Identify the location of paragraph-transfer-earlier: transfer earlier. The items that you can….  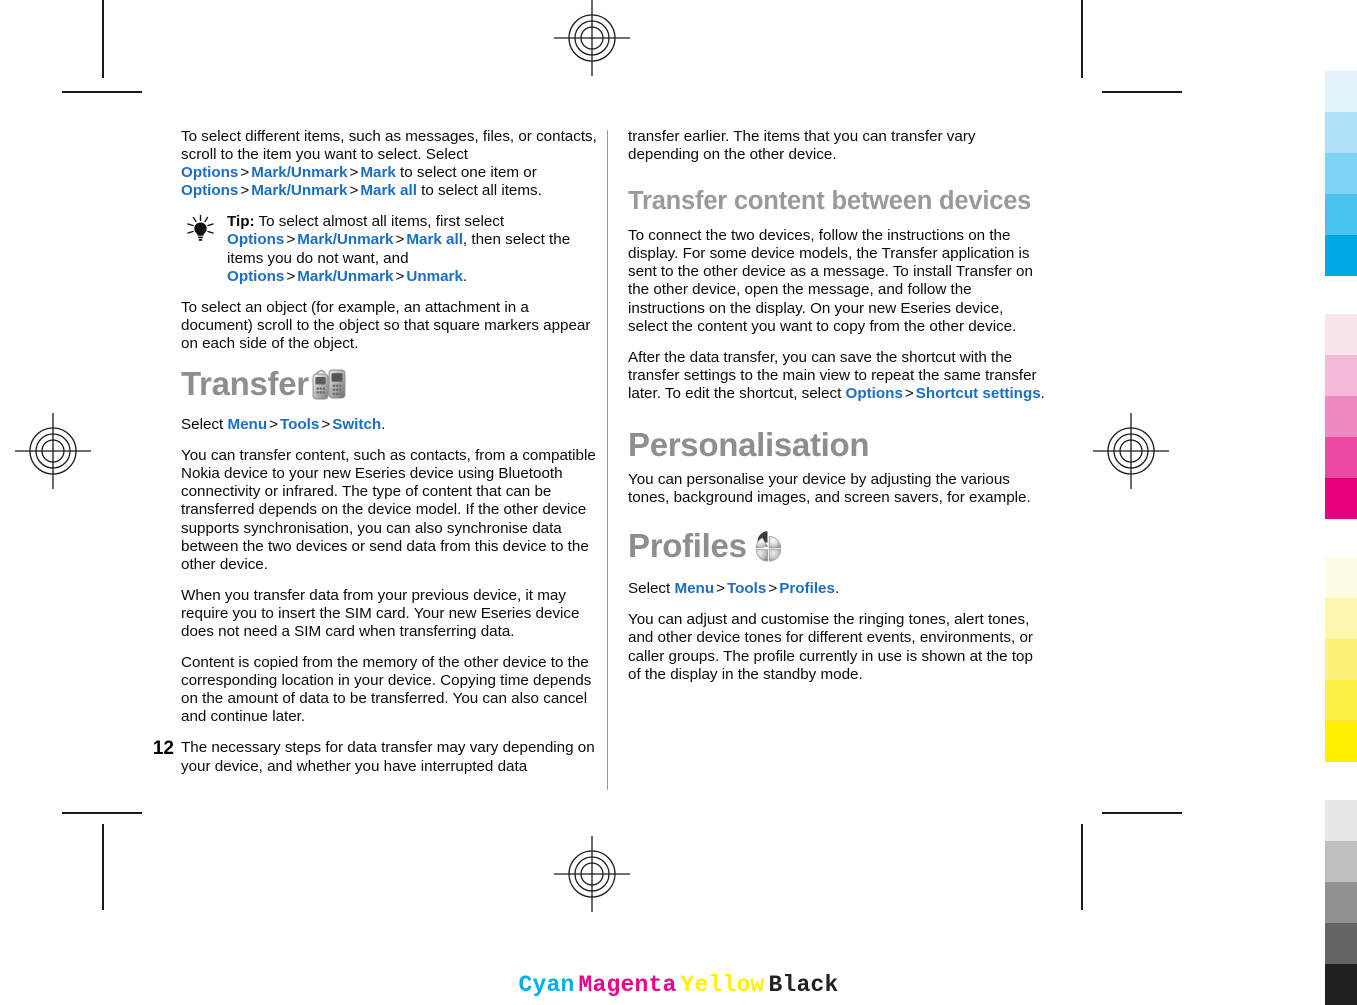
(802, 146).